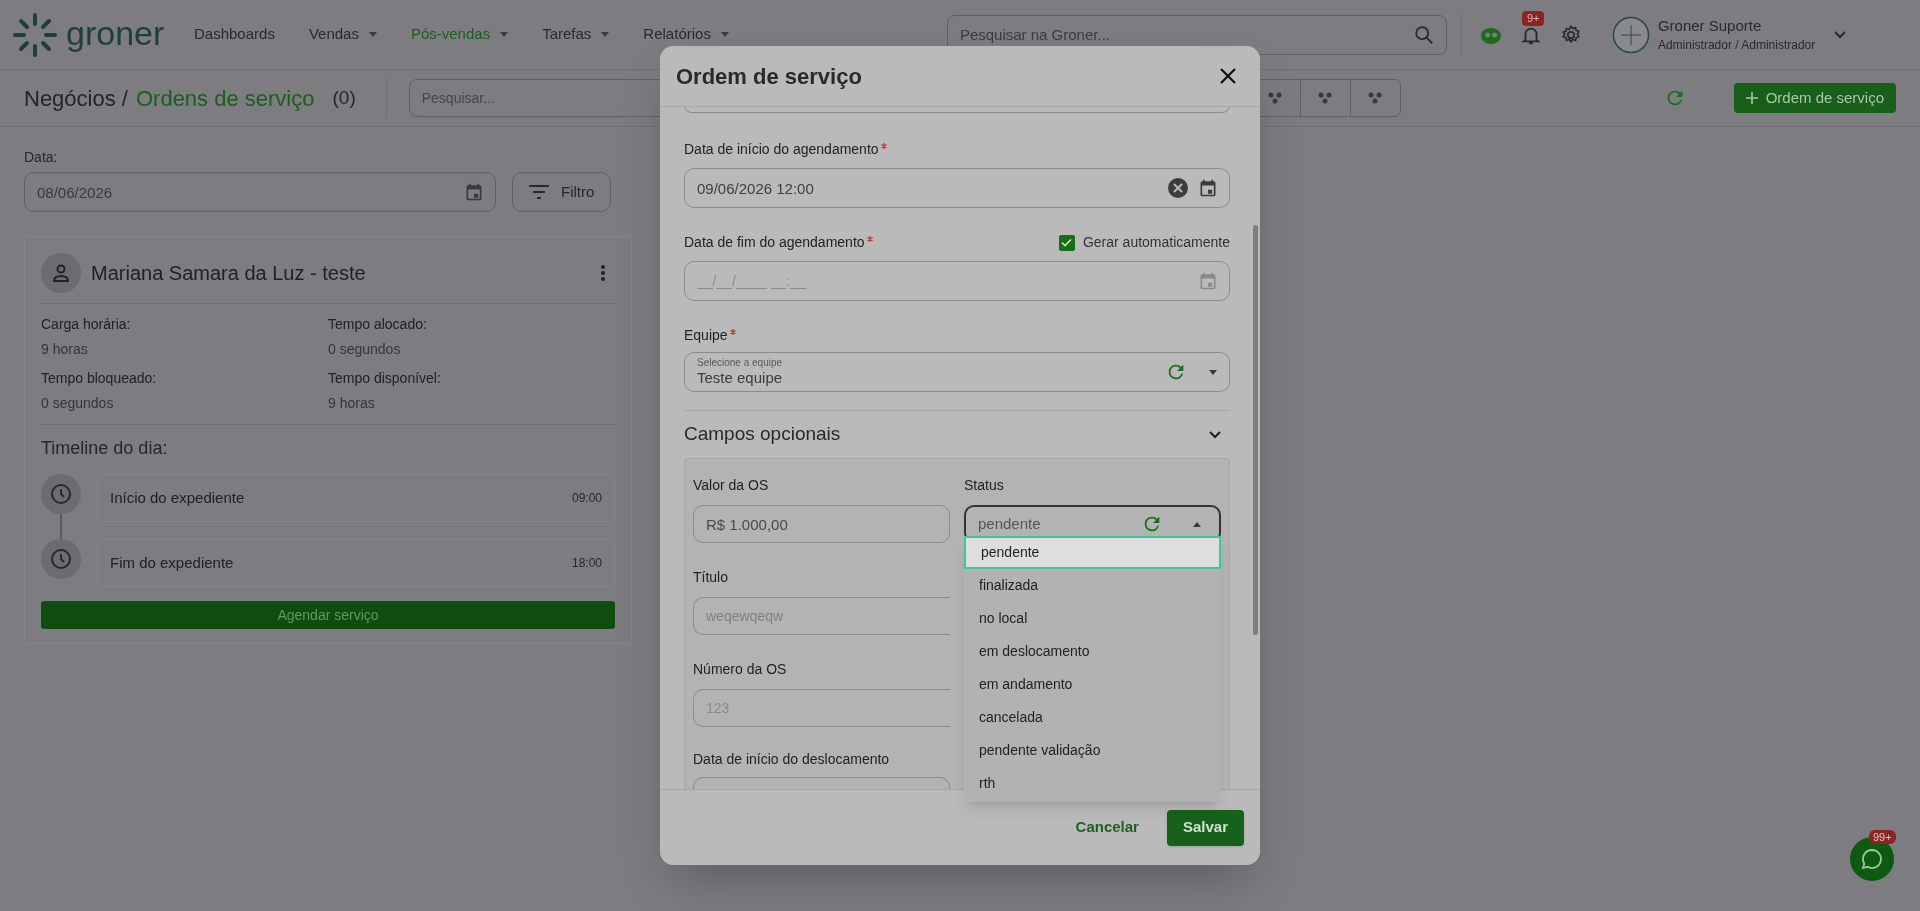 The width and height of the screenshot is (1920, 911). What do you see at coordinates (1156, 242) in the screenshot?
I see `checkbox-label: Gerar automaticamente` at bounding box center [1156, 242].